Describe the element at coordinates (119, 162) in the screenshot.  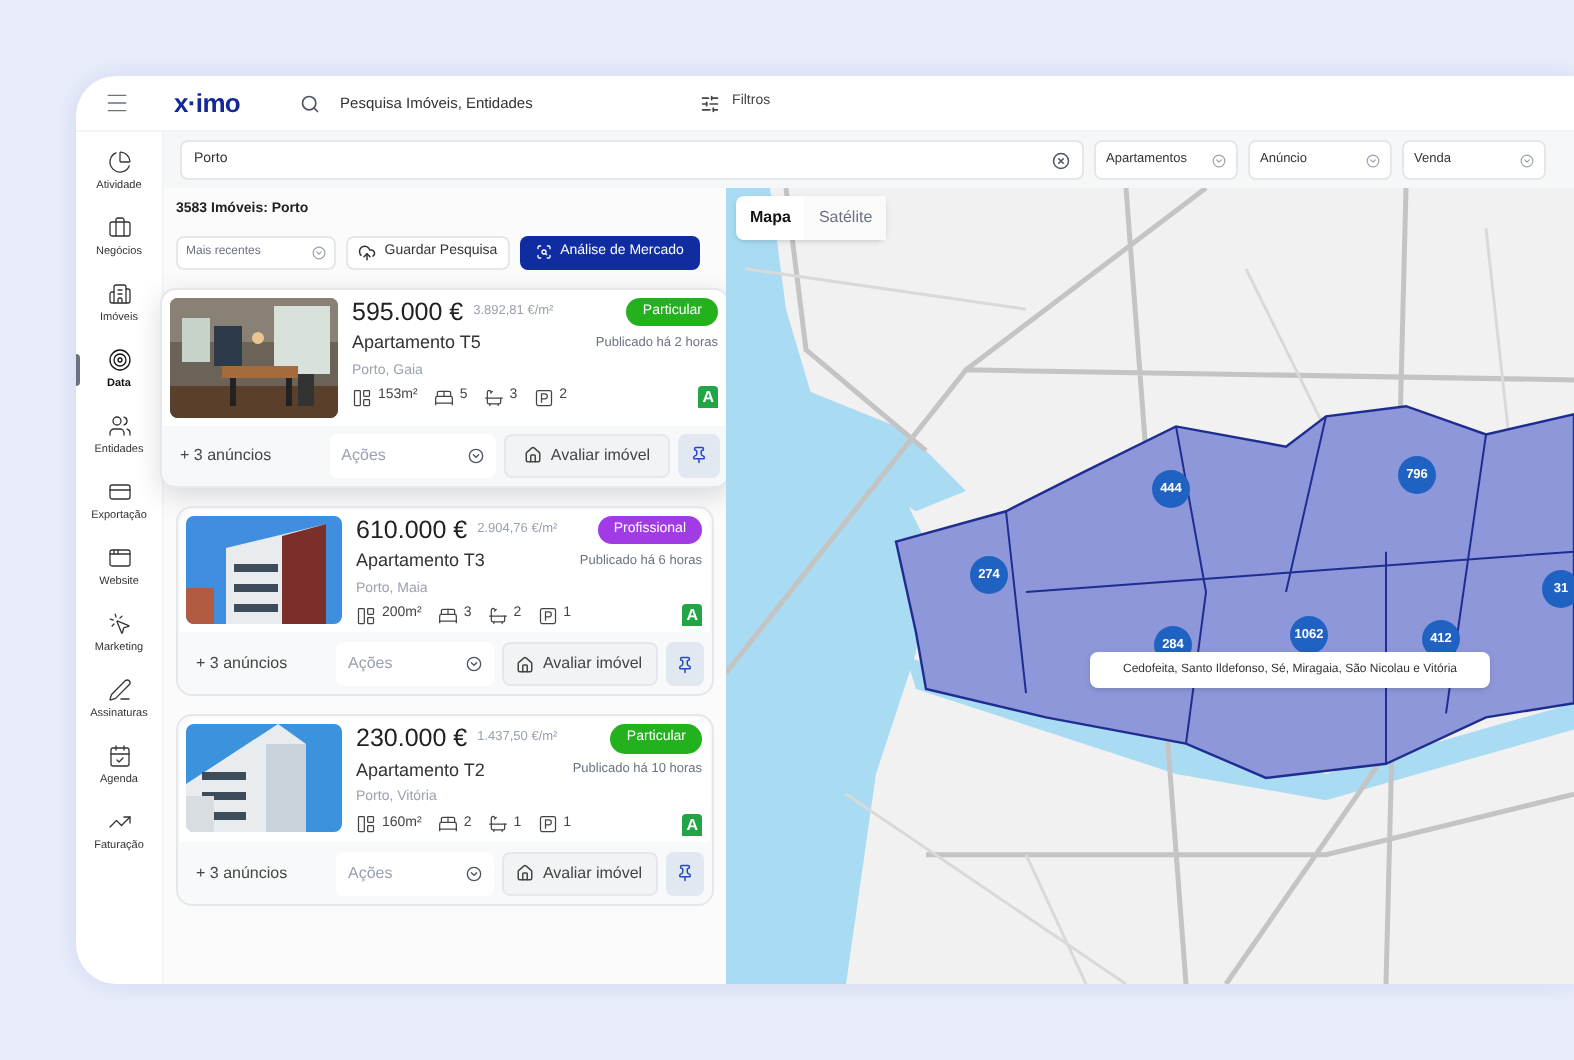
I see `pie-chart-icon` at that location.